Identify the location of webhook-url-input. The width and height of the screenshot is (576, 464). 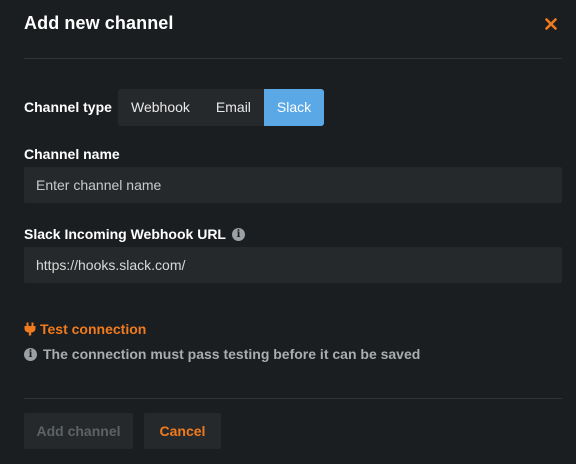
(293, 265).